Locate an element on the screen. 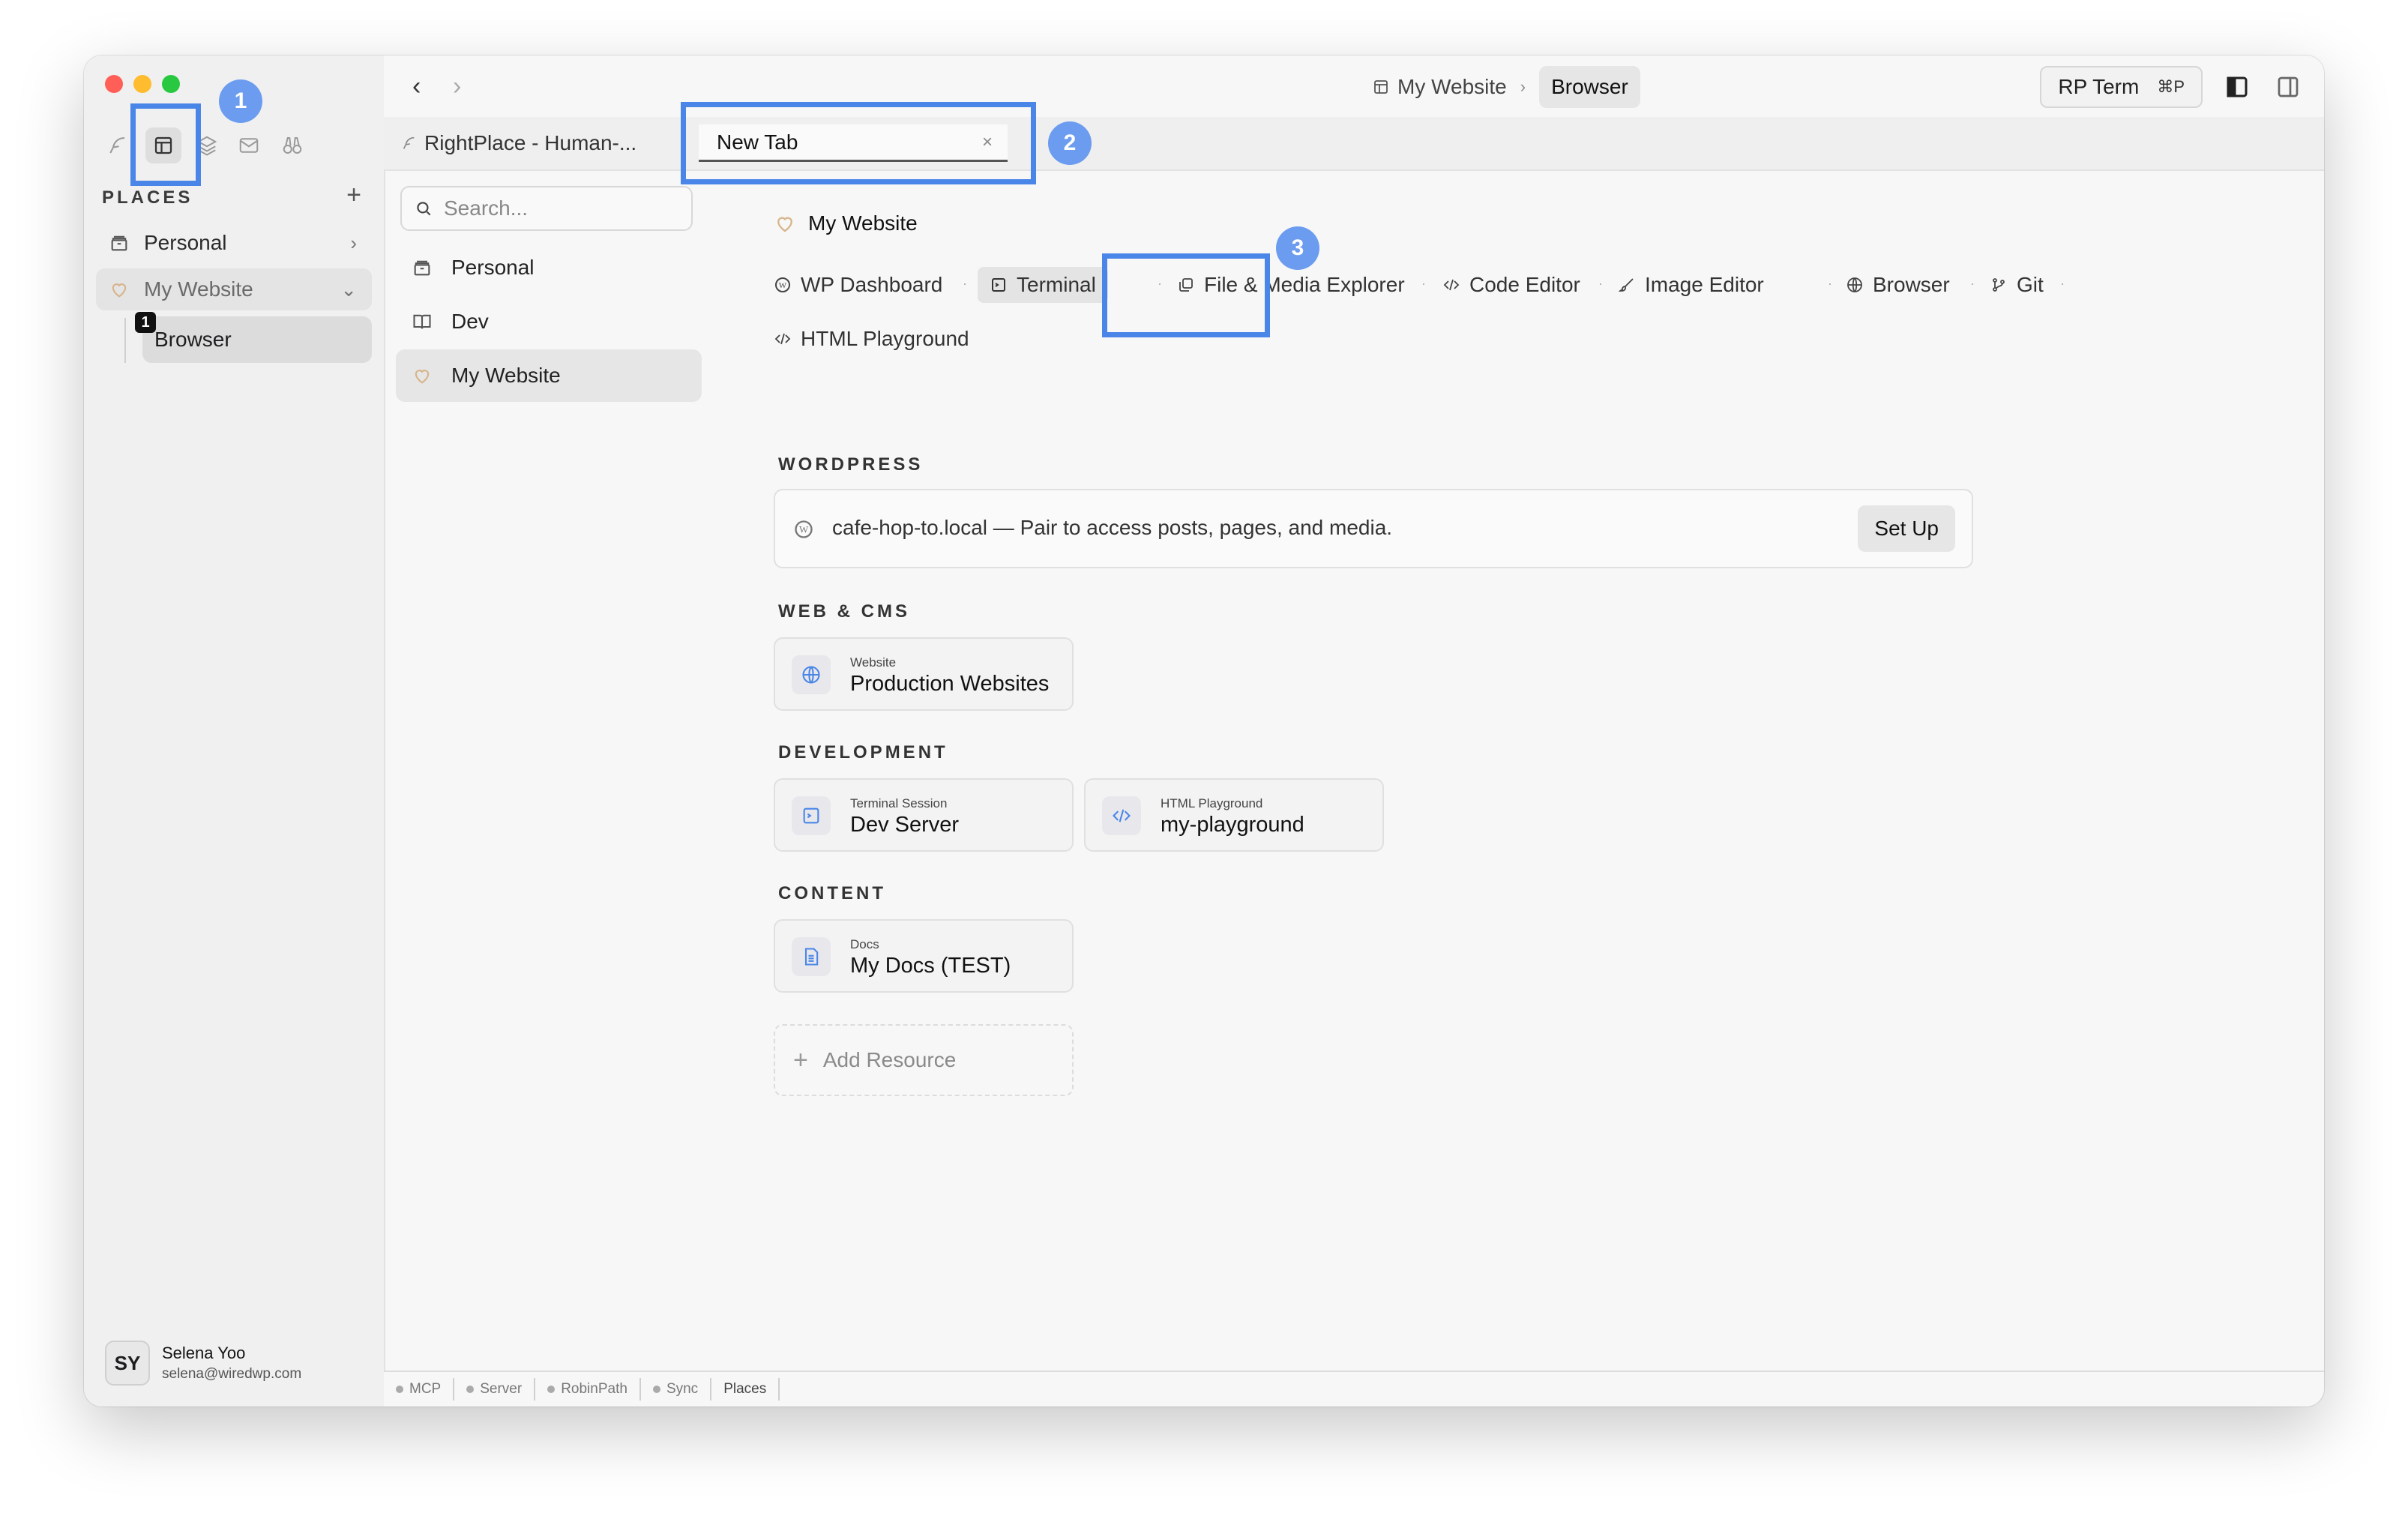 This screenshot has width=2408, height=1519. breadcrumb-current: Browser is located at coordinates (1590, 87).